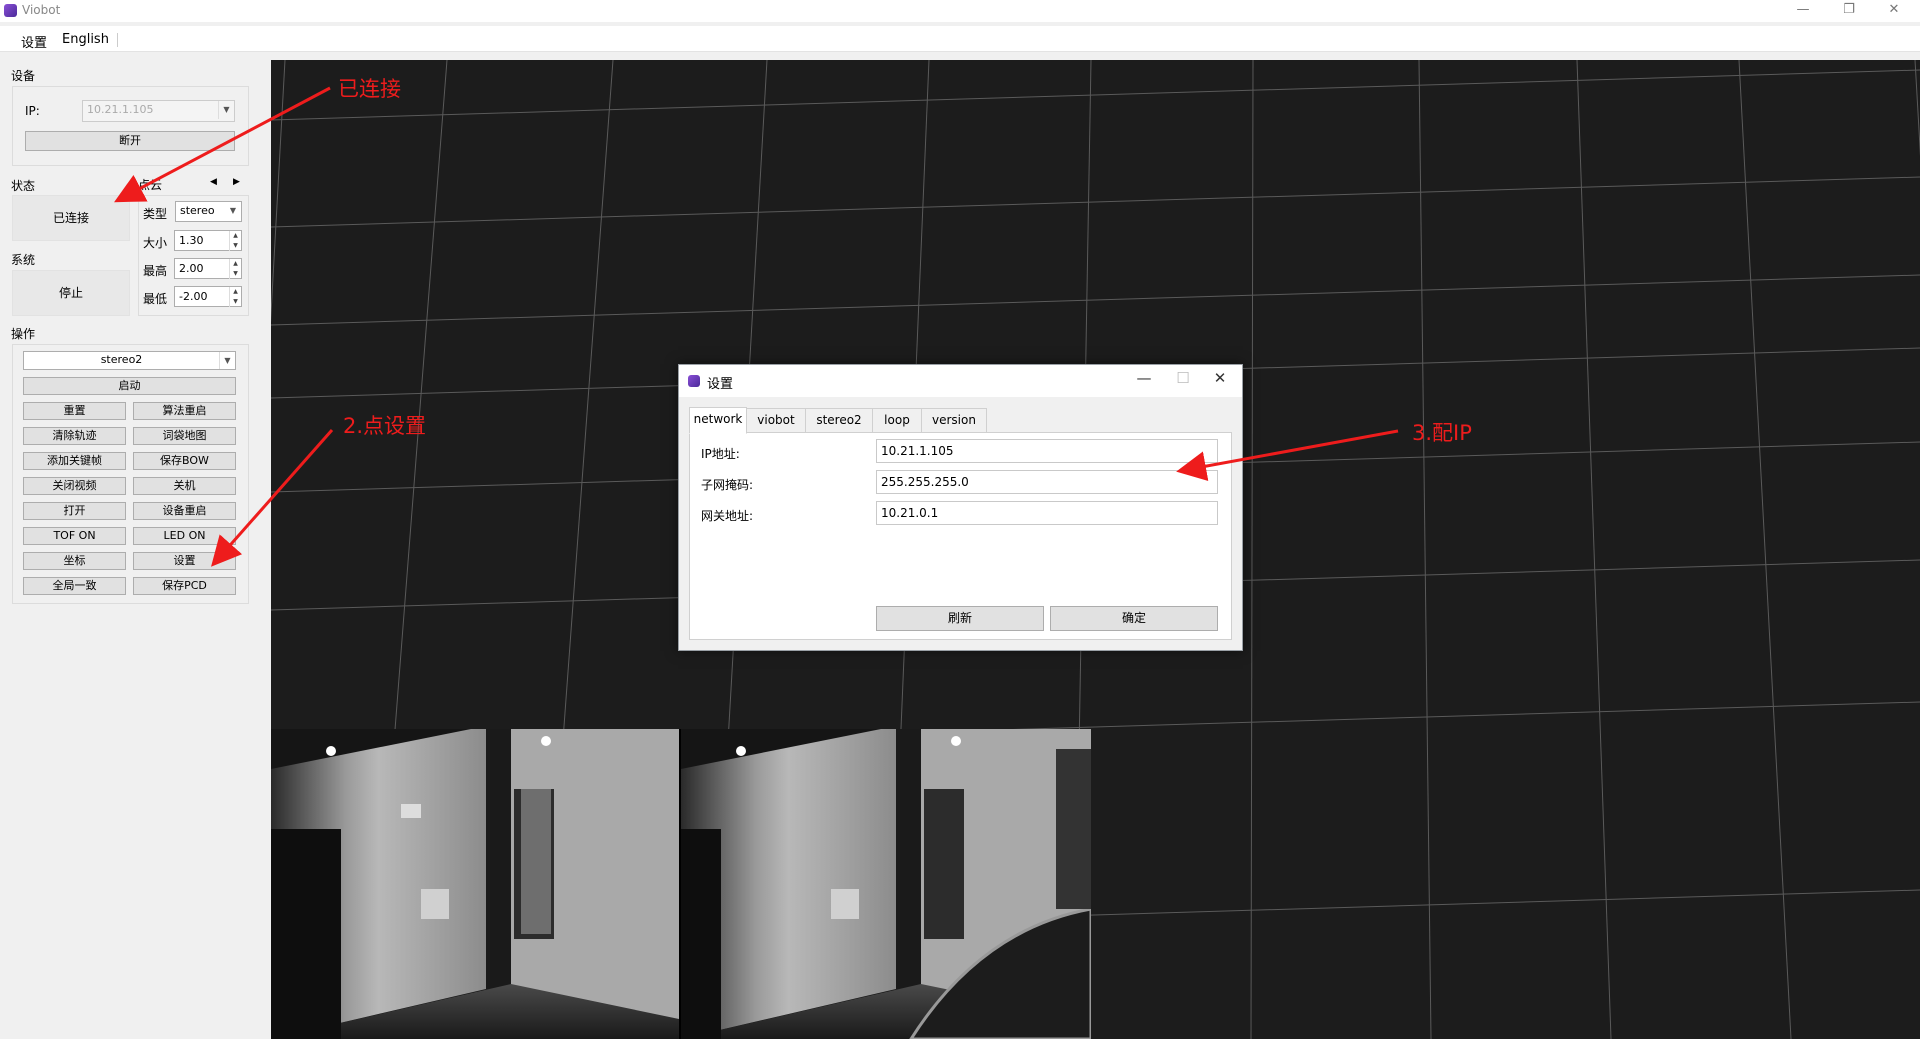 This screenshot has height=1039, width=1920. What do you see at coordinates (727, 516) in the screenshot?
I see `gateway-label: 网关地址:` at bounding box center [727, 516].